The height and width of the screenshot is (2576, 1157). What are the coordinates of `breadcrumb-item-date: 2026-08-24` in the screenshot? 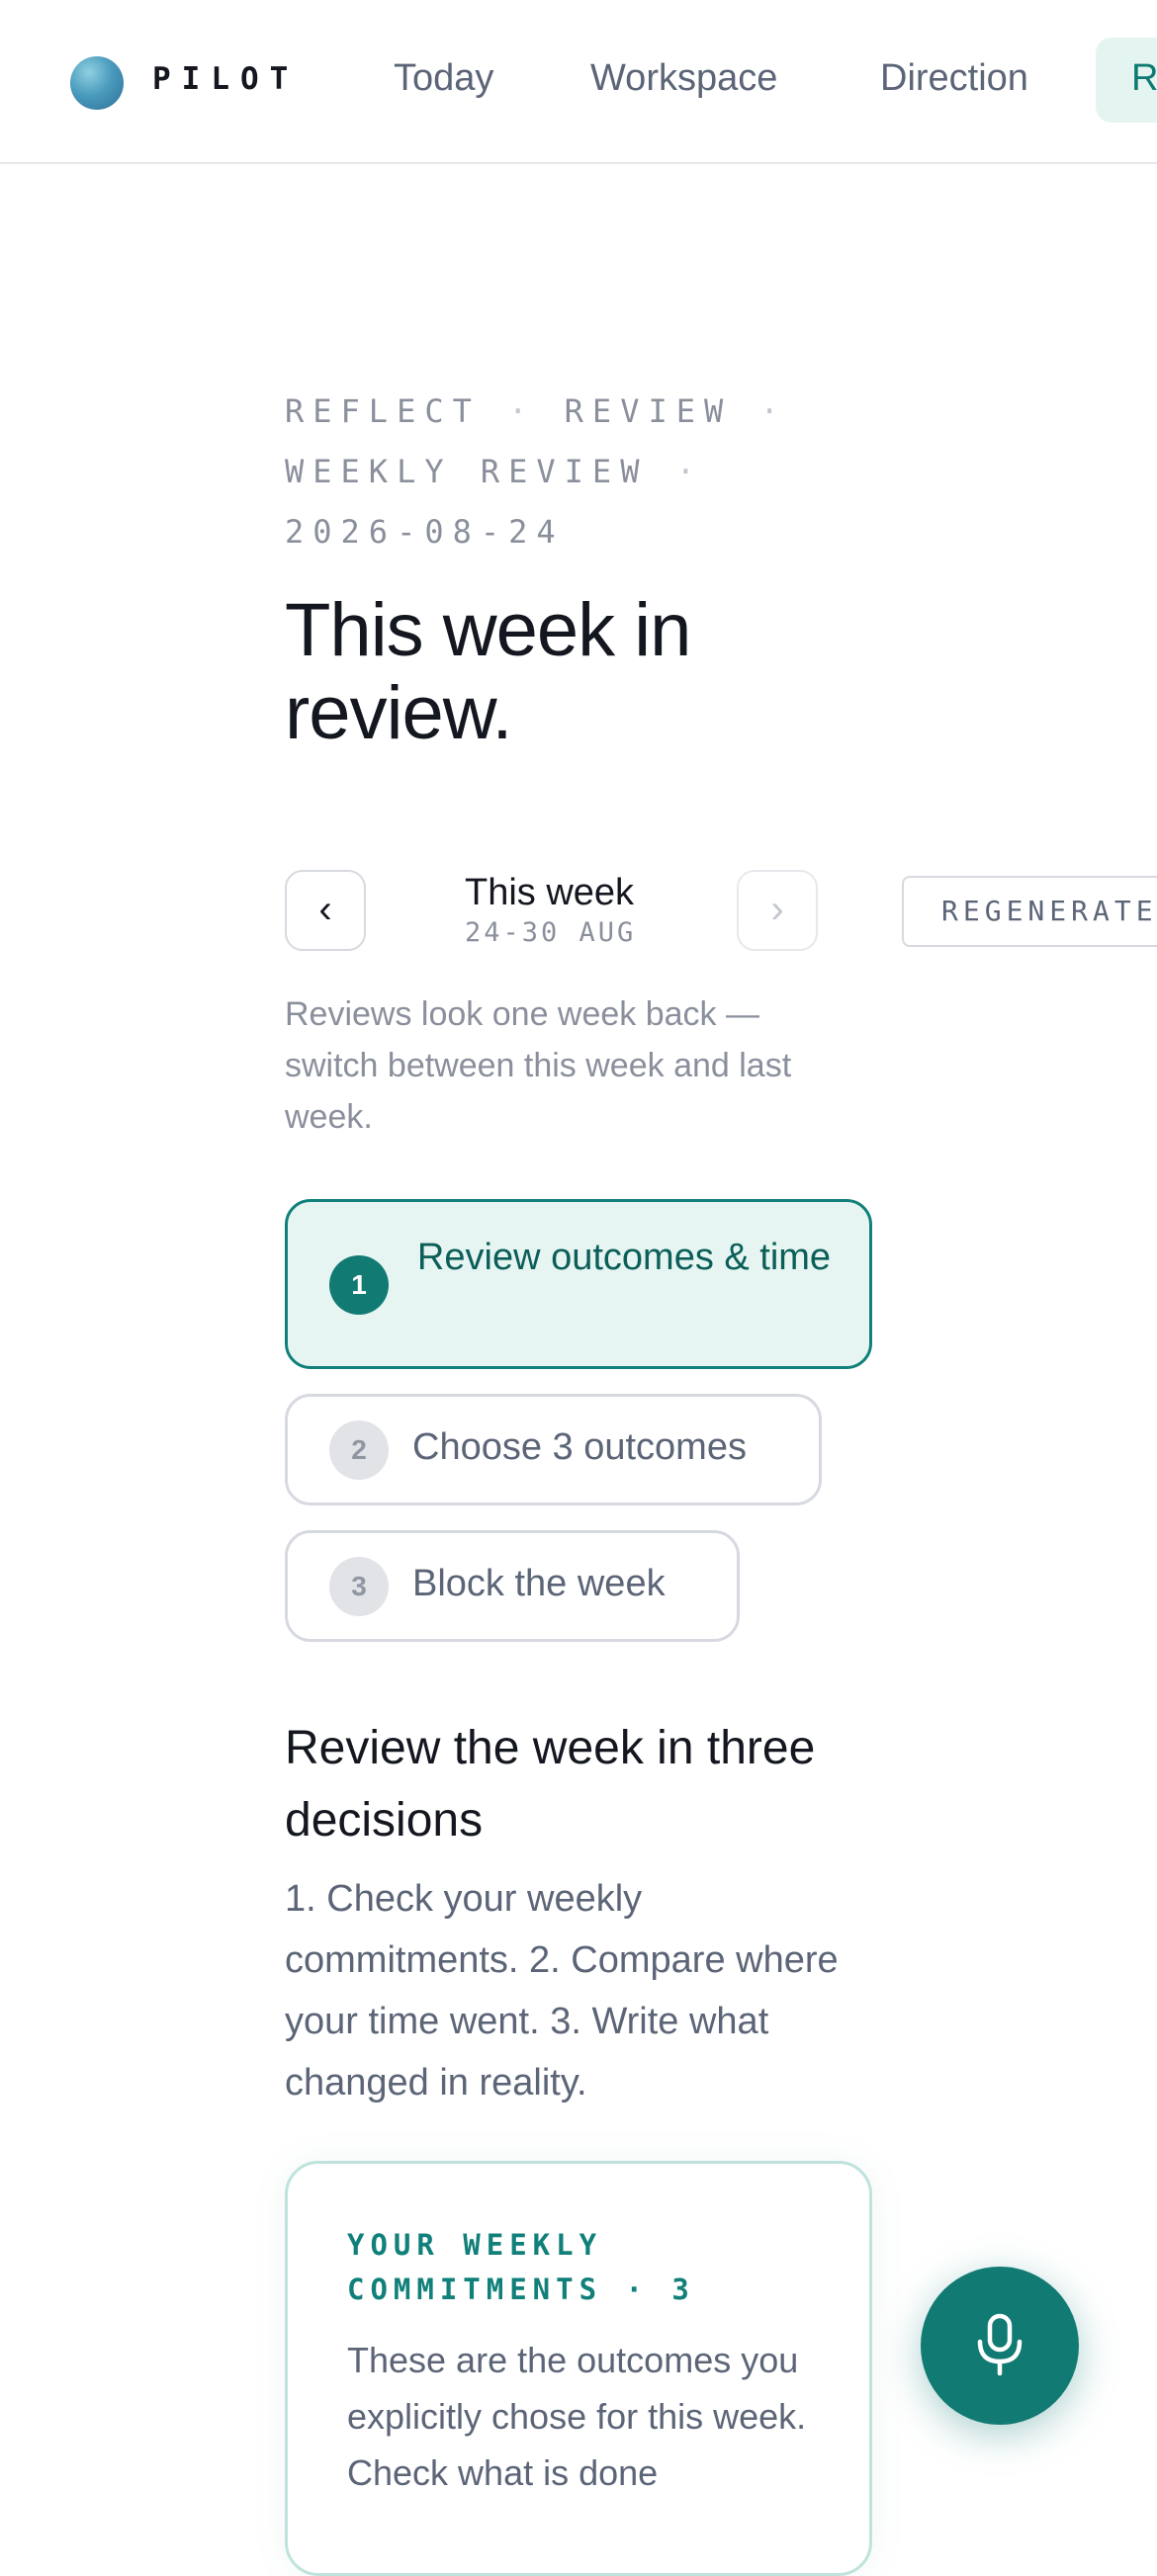 It's located at (425, 532).